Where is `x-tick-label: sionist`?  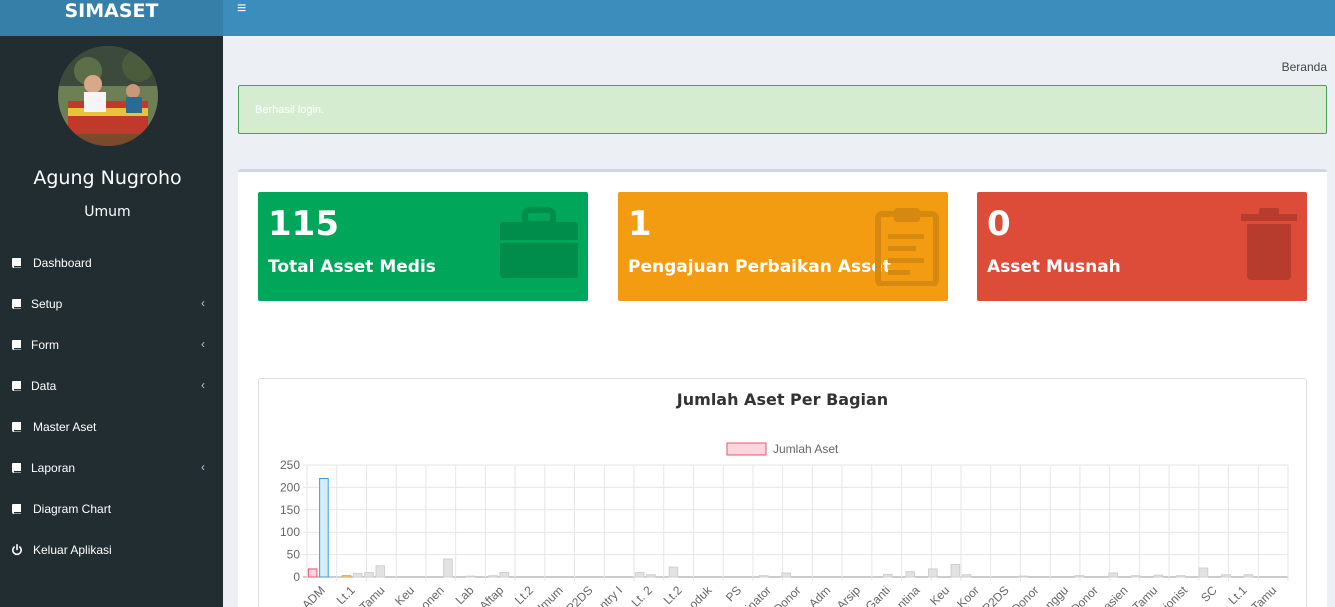 x-tick-label: sionist is located at coordinates (1173, 595).